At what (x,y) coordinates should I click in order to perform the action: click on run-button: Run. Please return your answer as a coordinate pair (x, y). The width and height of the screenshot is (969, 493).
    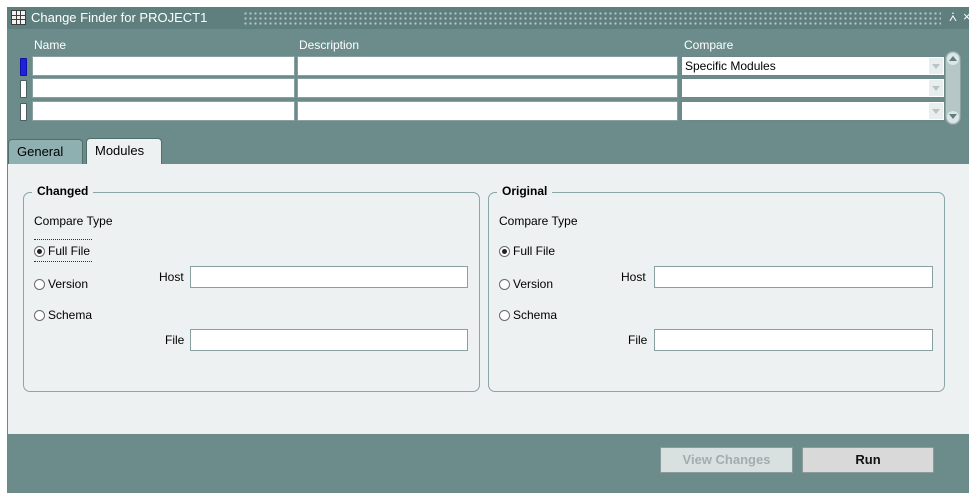
    Looking at the image, I should click on (868, 460).